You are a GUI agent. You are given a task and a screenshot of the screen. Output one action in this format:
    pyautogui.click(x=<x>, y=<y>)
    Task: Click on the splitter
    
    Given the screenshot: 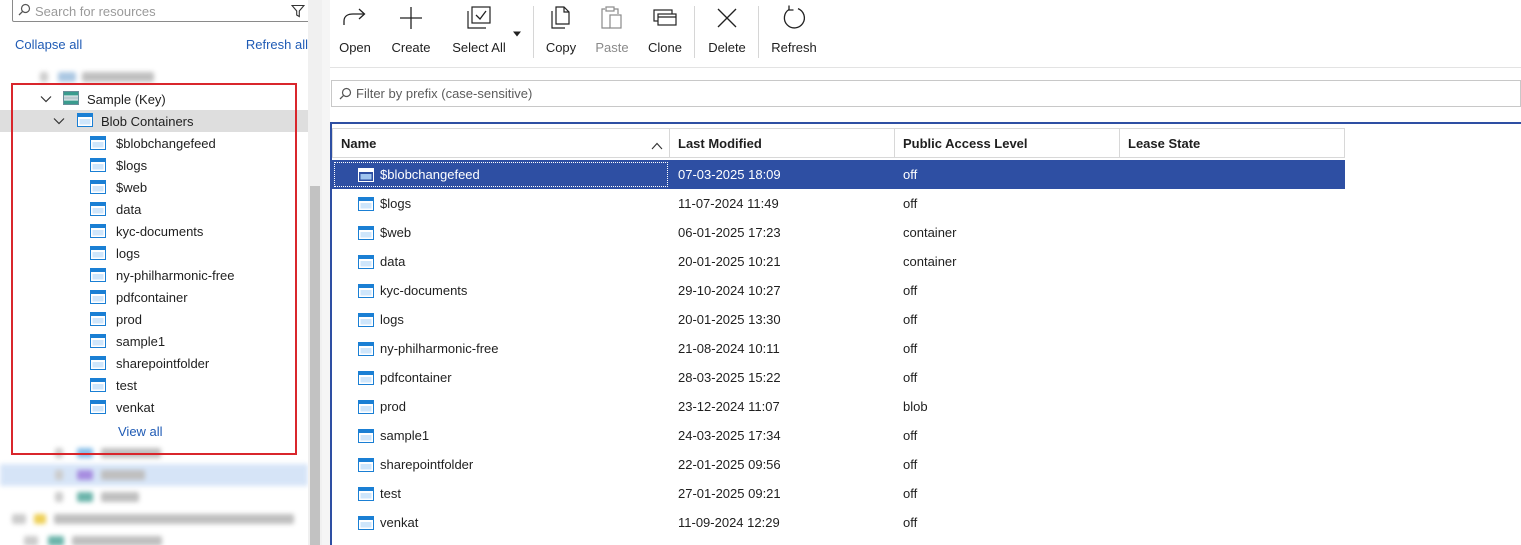 What is the action you would take?
    pyautogui.click(x=326, y=272)
    